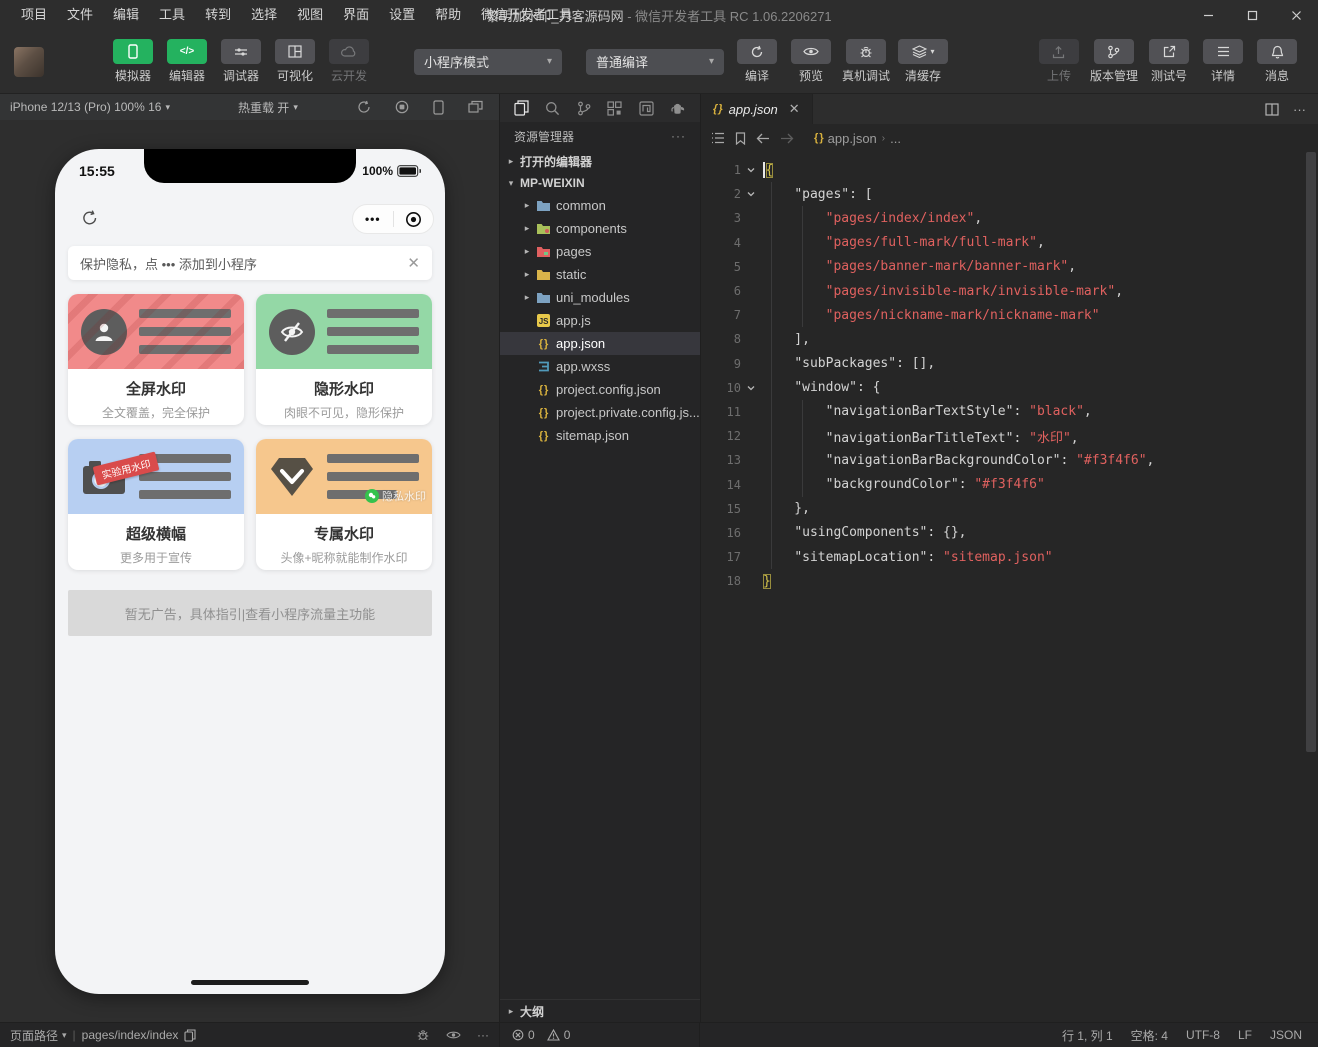  What do you see at coordinates (1311, 452) in the screenshot?
I see `editor-scrollbar` at bounding box center [1311, 452].